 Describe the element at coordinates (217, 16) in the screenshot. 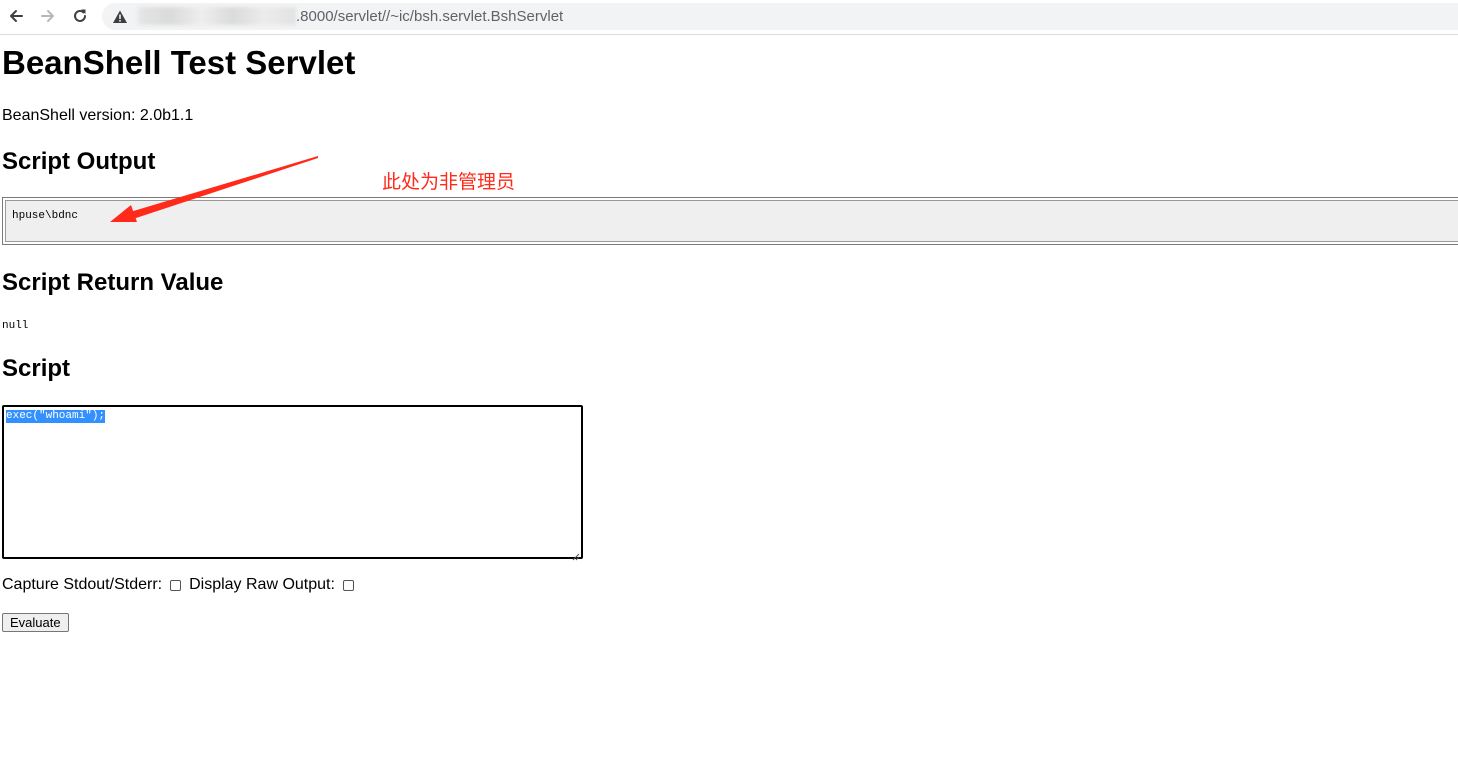

I see `redacted-host` at that location.